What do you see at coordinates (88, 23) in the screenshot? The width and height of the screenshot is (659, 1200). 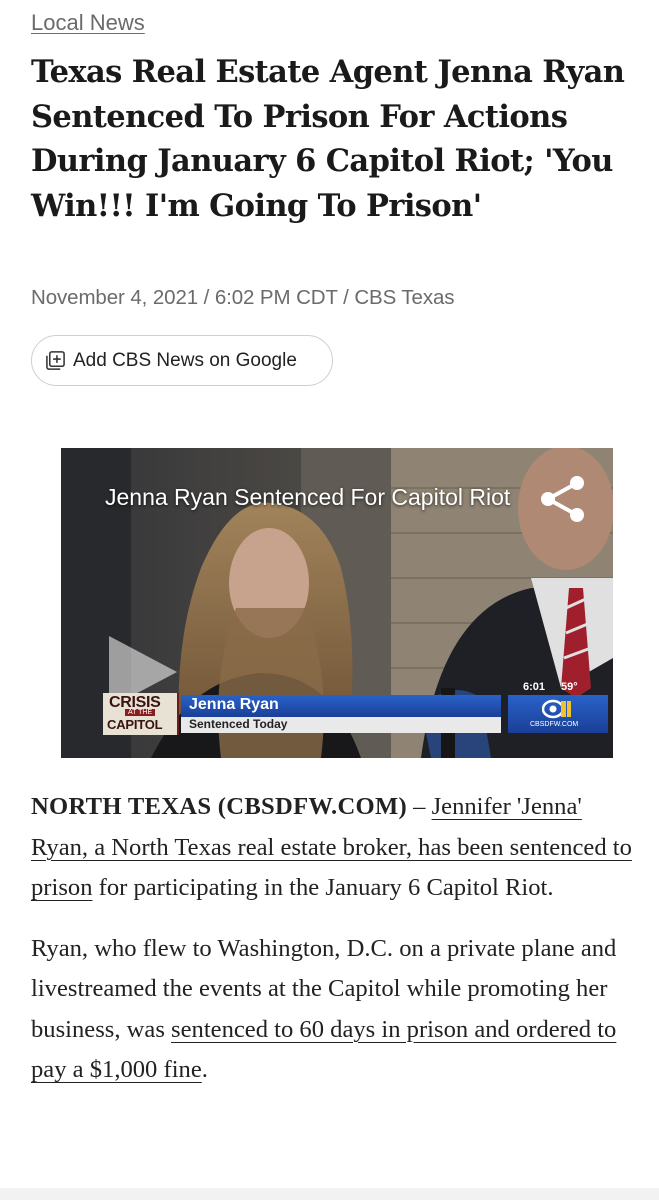 I see `section-link-local-news: Local News` at bounding box center [88, 23].